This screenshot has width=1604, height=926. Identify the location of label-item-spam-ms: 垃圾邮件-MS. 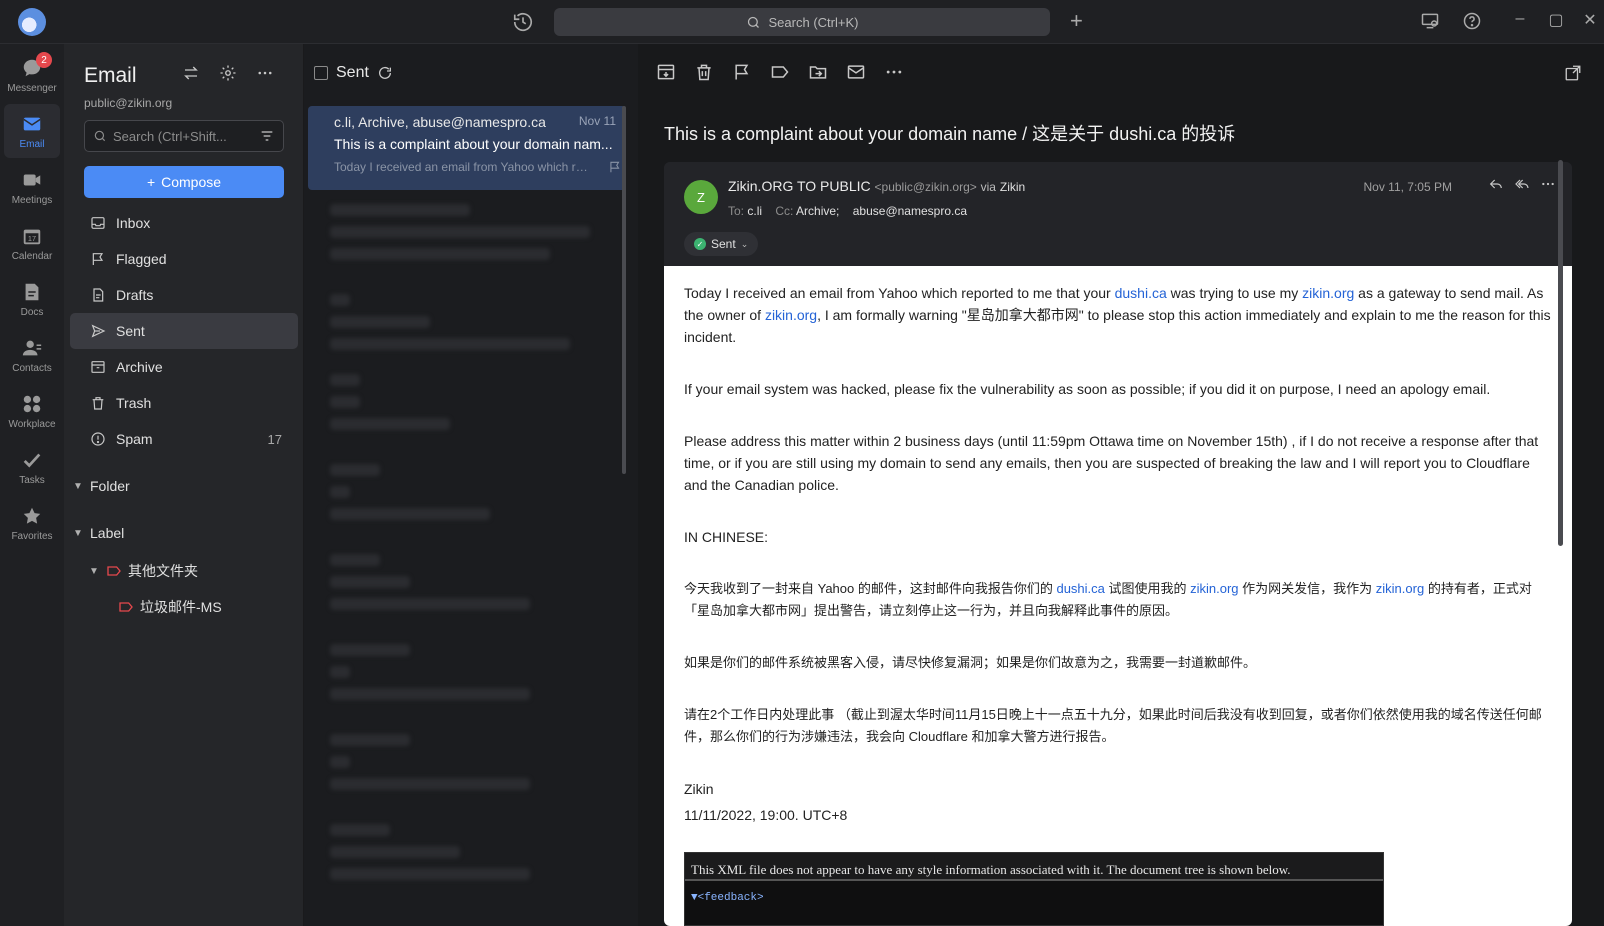
(170, 607).